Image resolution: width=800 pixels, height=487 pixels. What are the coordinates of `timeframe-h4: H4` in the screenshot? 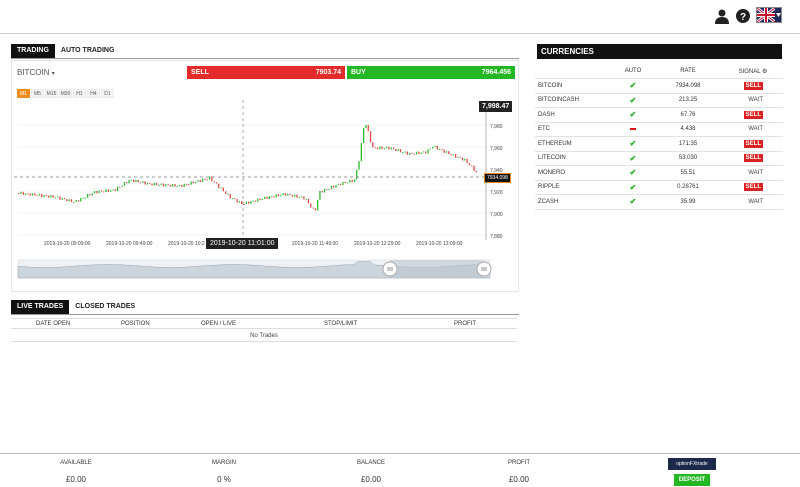 It's located at (93, 93).